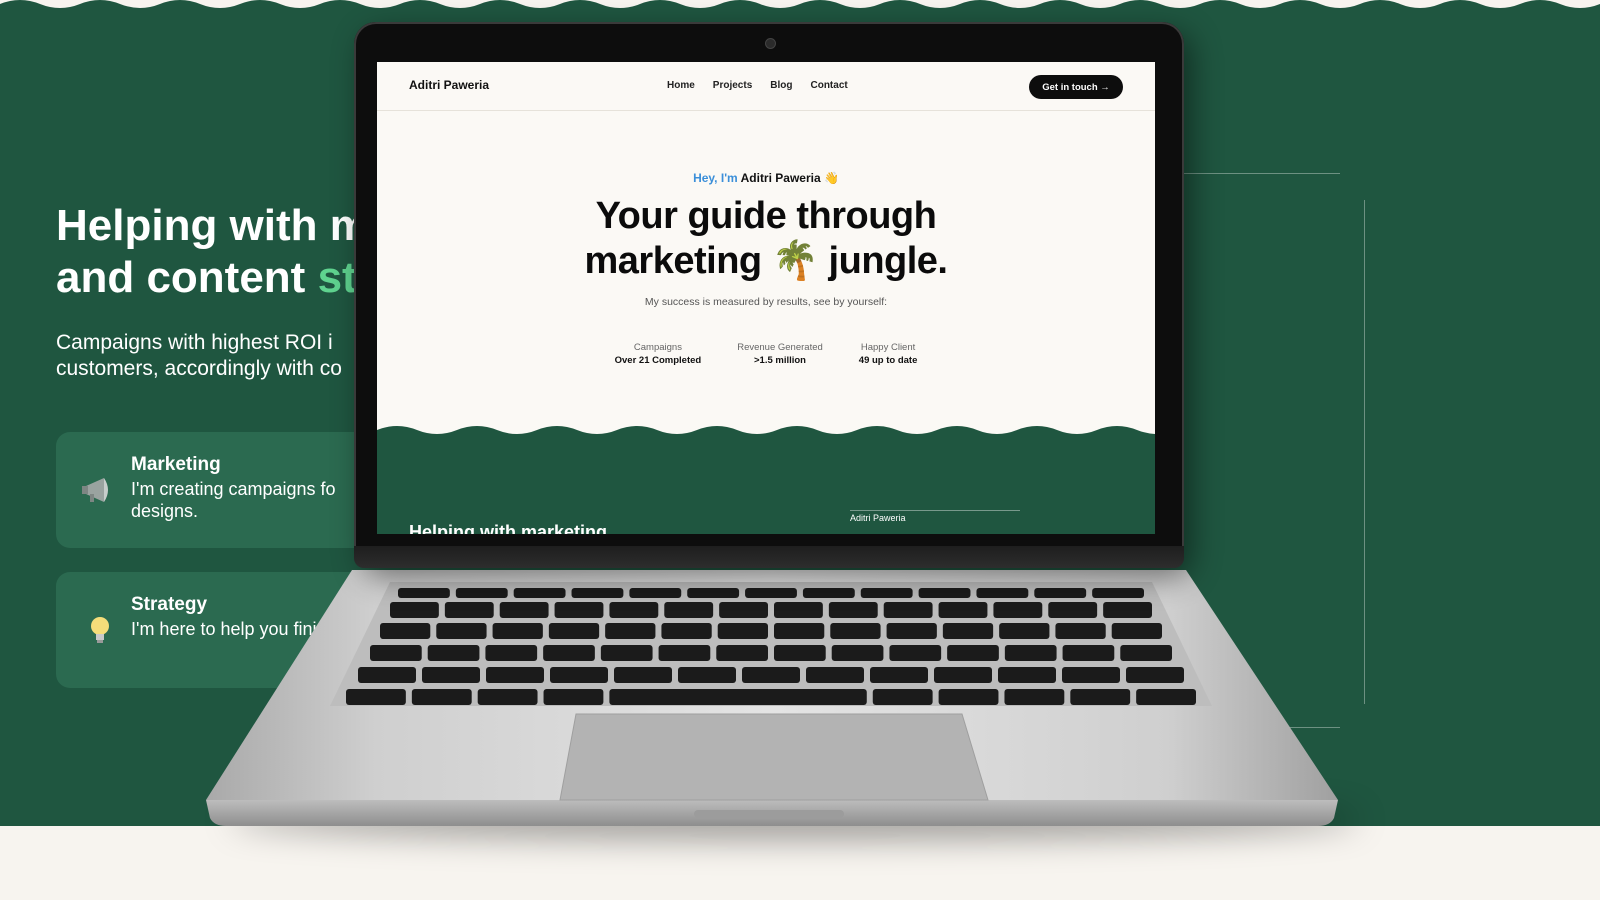 Image resolution: width=1600 pixels, height=900 pixels. What do you see at coordinates (828, 85) in the screenshot?
I see `nav-contact: Contact` at bounding box center [828, 85].